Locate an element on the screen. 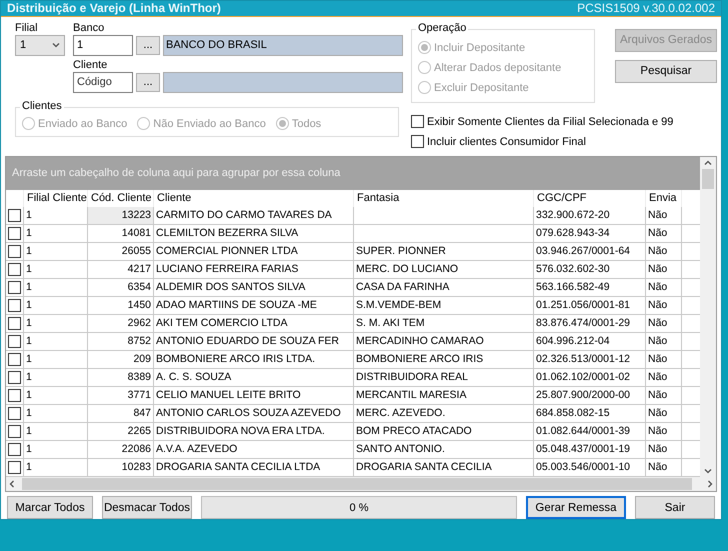 The width and height of the screenshot is (728, 551). table-cell: AKI TEM COMERCIO LTDA is located at coordinates (254, 323).